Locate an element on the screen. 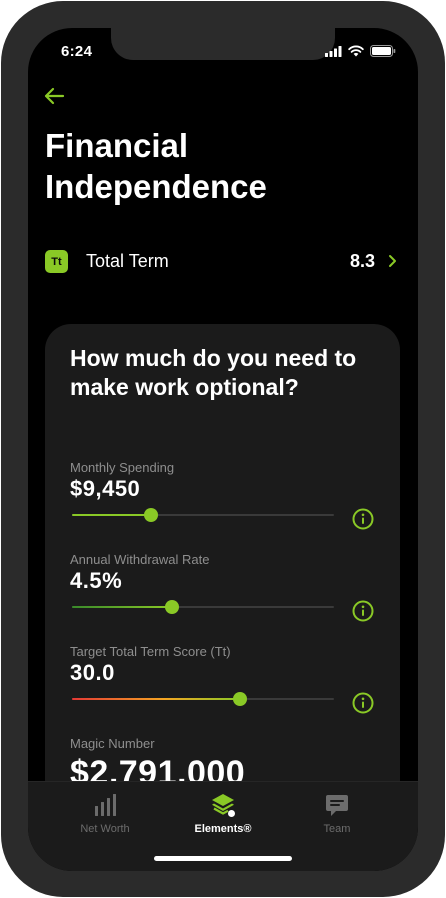 The width and height of the screenshot is (446, 898). term-badge: Tt is located at coordinates (56, 261).